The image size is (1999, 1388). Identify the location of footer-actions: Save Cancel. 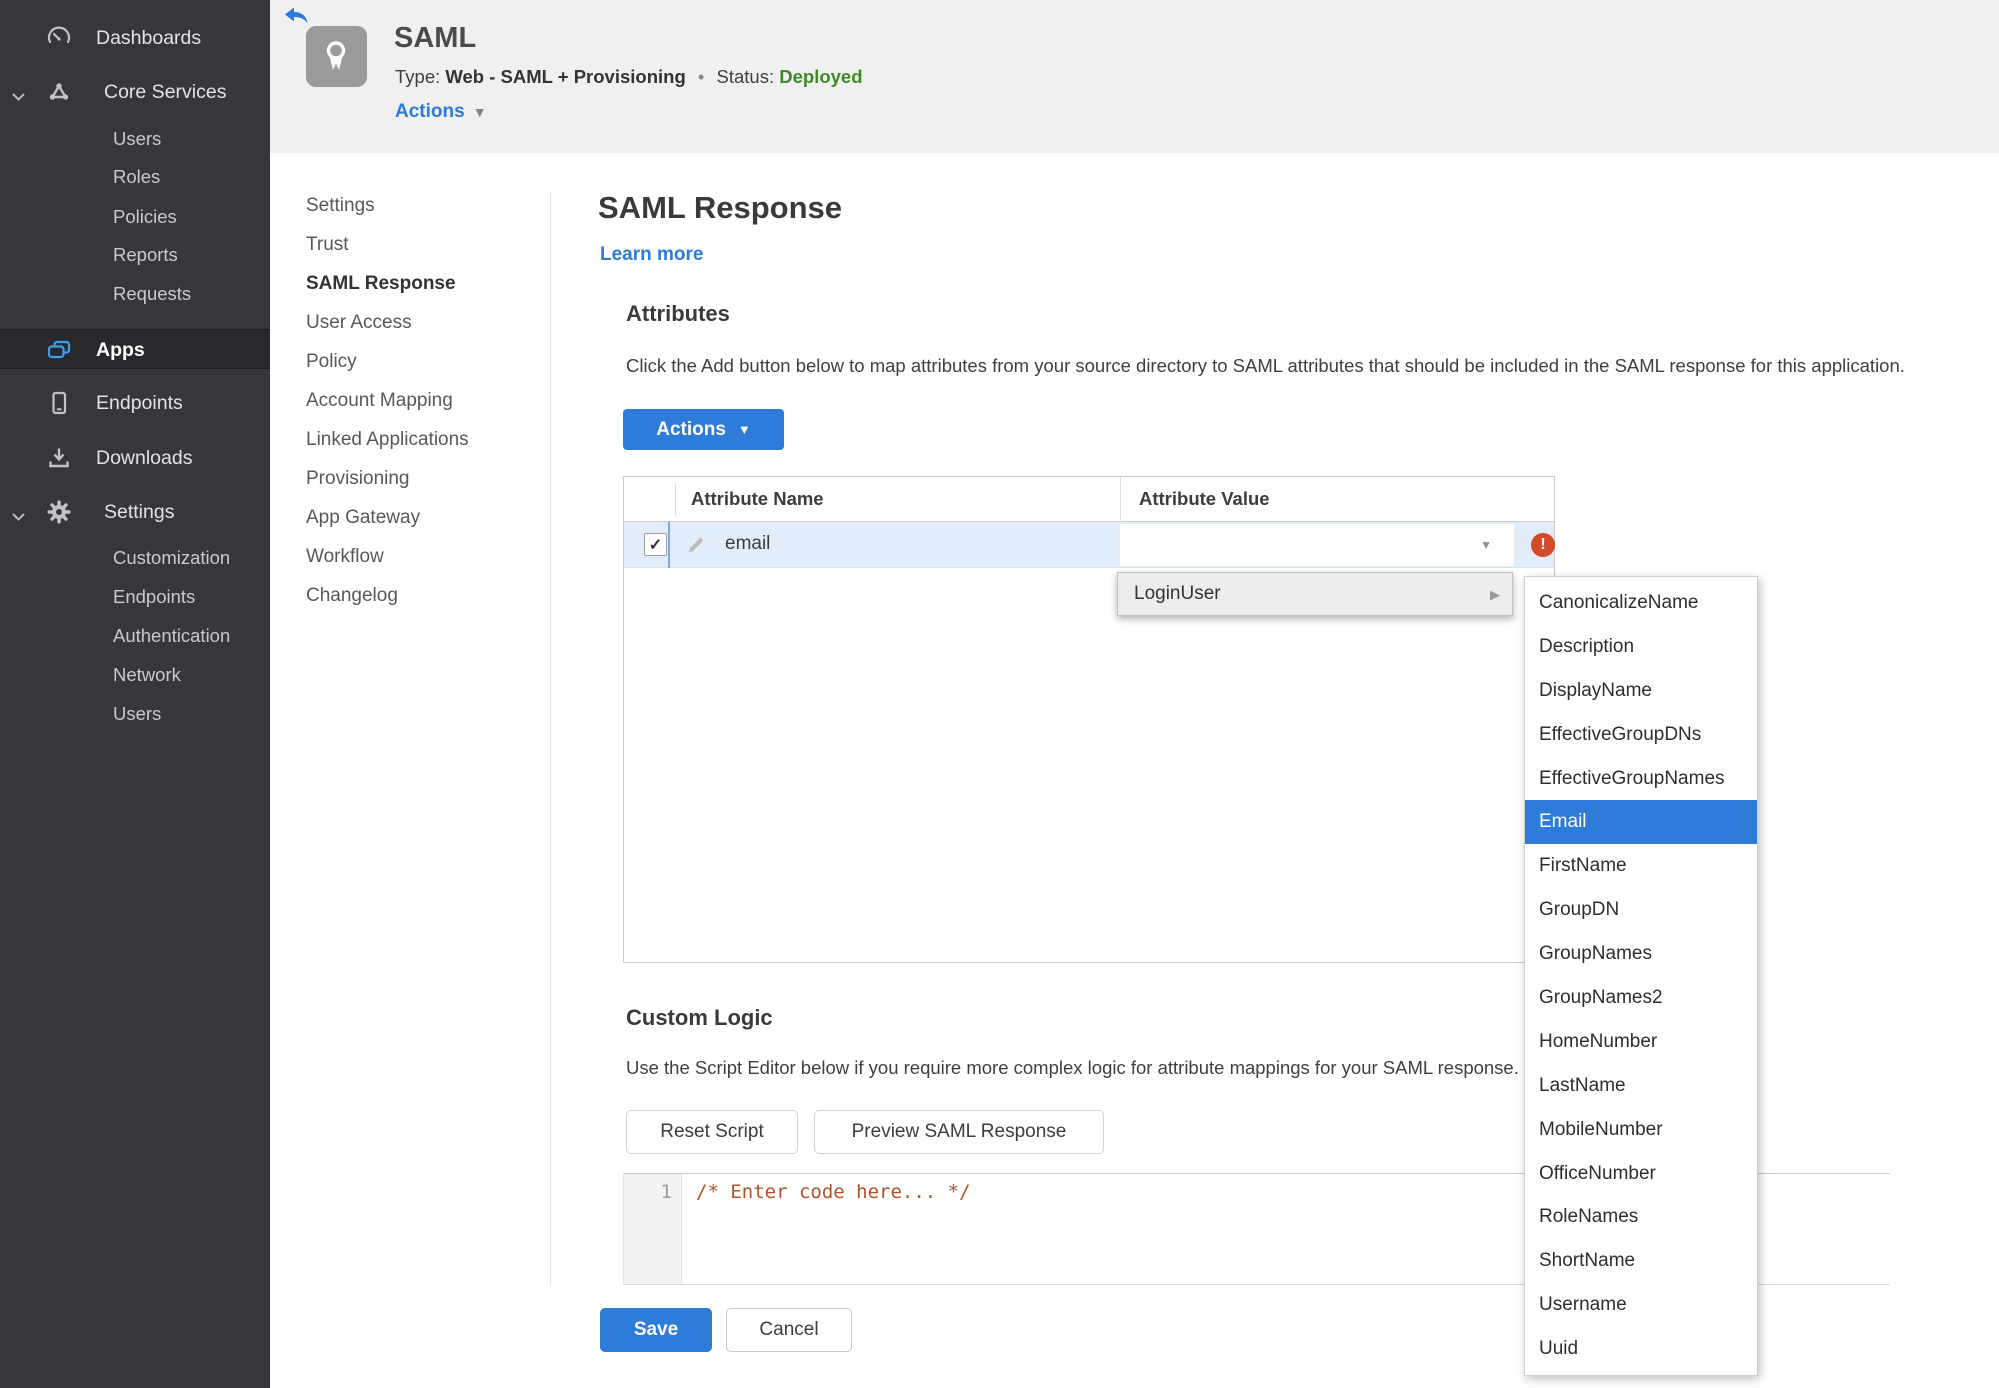
(726, 1330).